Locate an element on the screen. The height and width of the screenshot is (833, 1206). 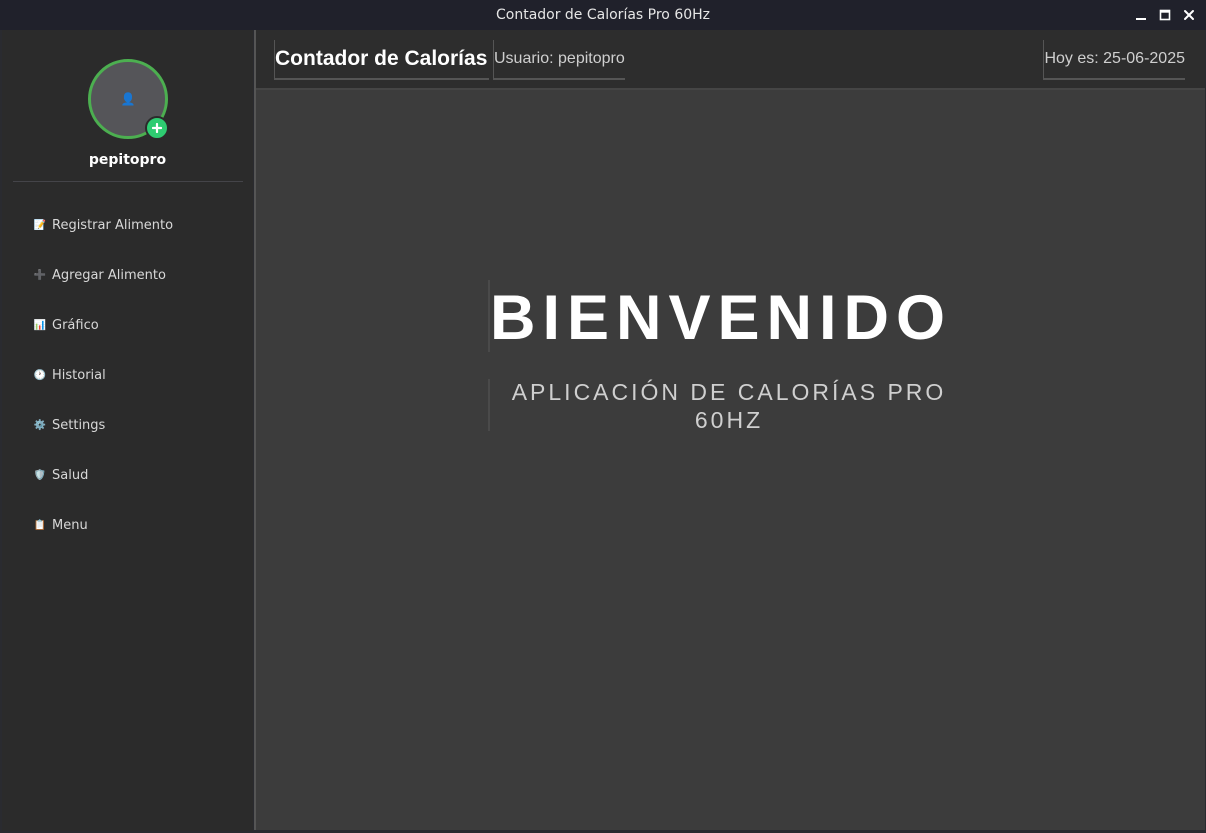
plus-icon is located at coordinates (157, 128).